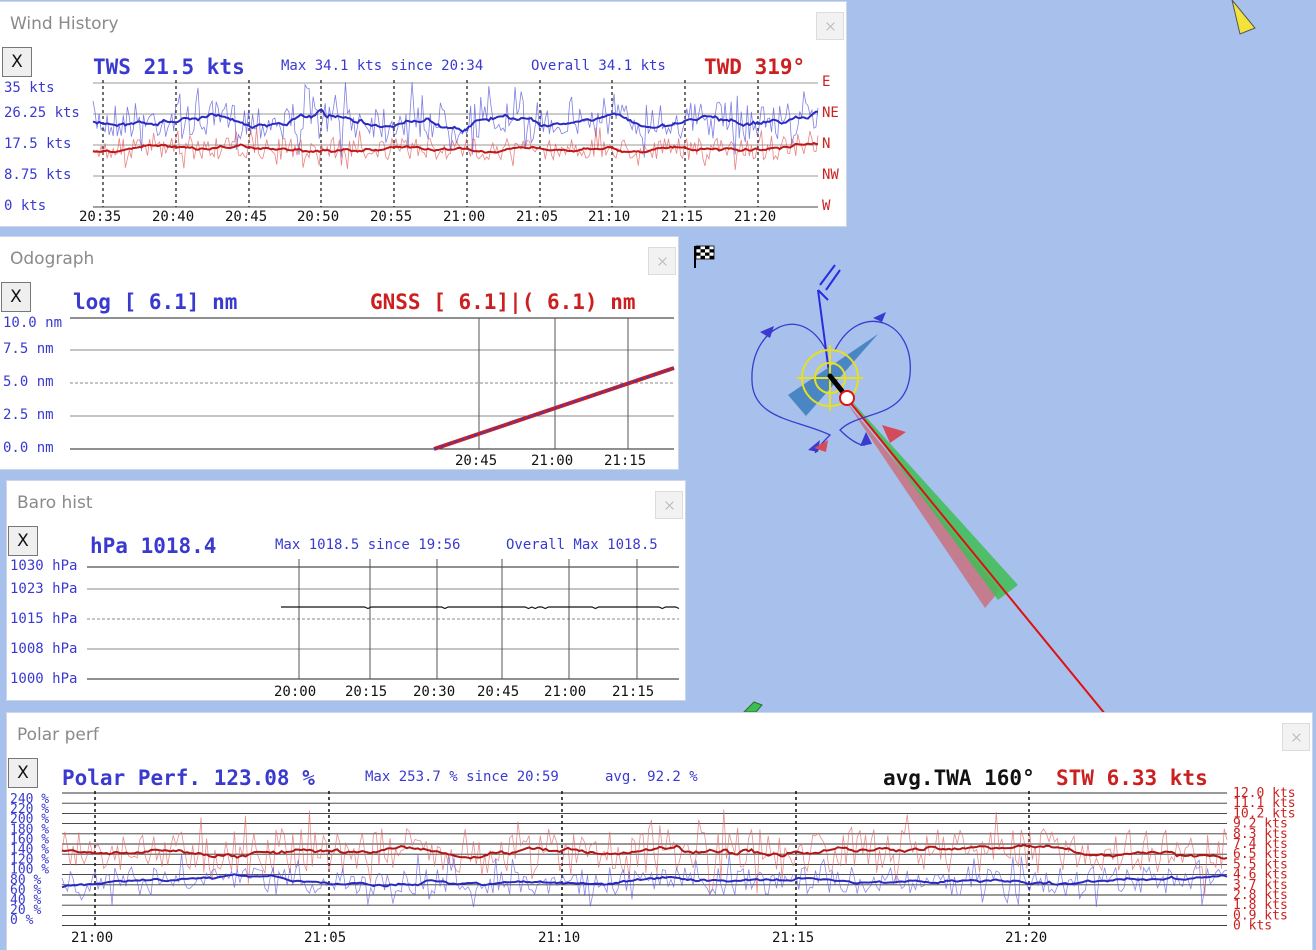 The image size is (1316, 950). I want to click on heading-line, so click(975, 555).